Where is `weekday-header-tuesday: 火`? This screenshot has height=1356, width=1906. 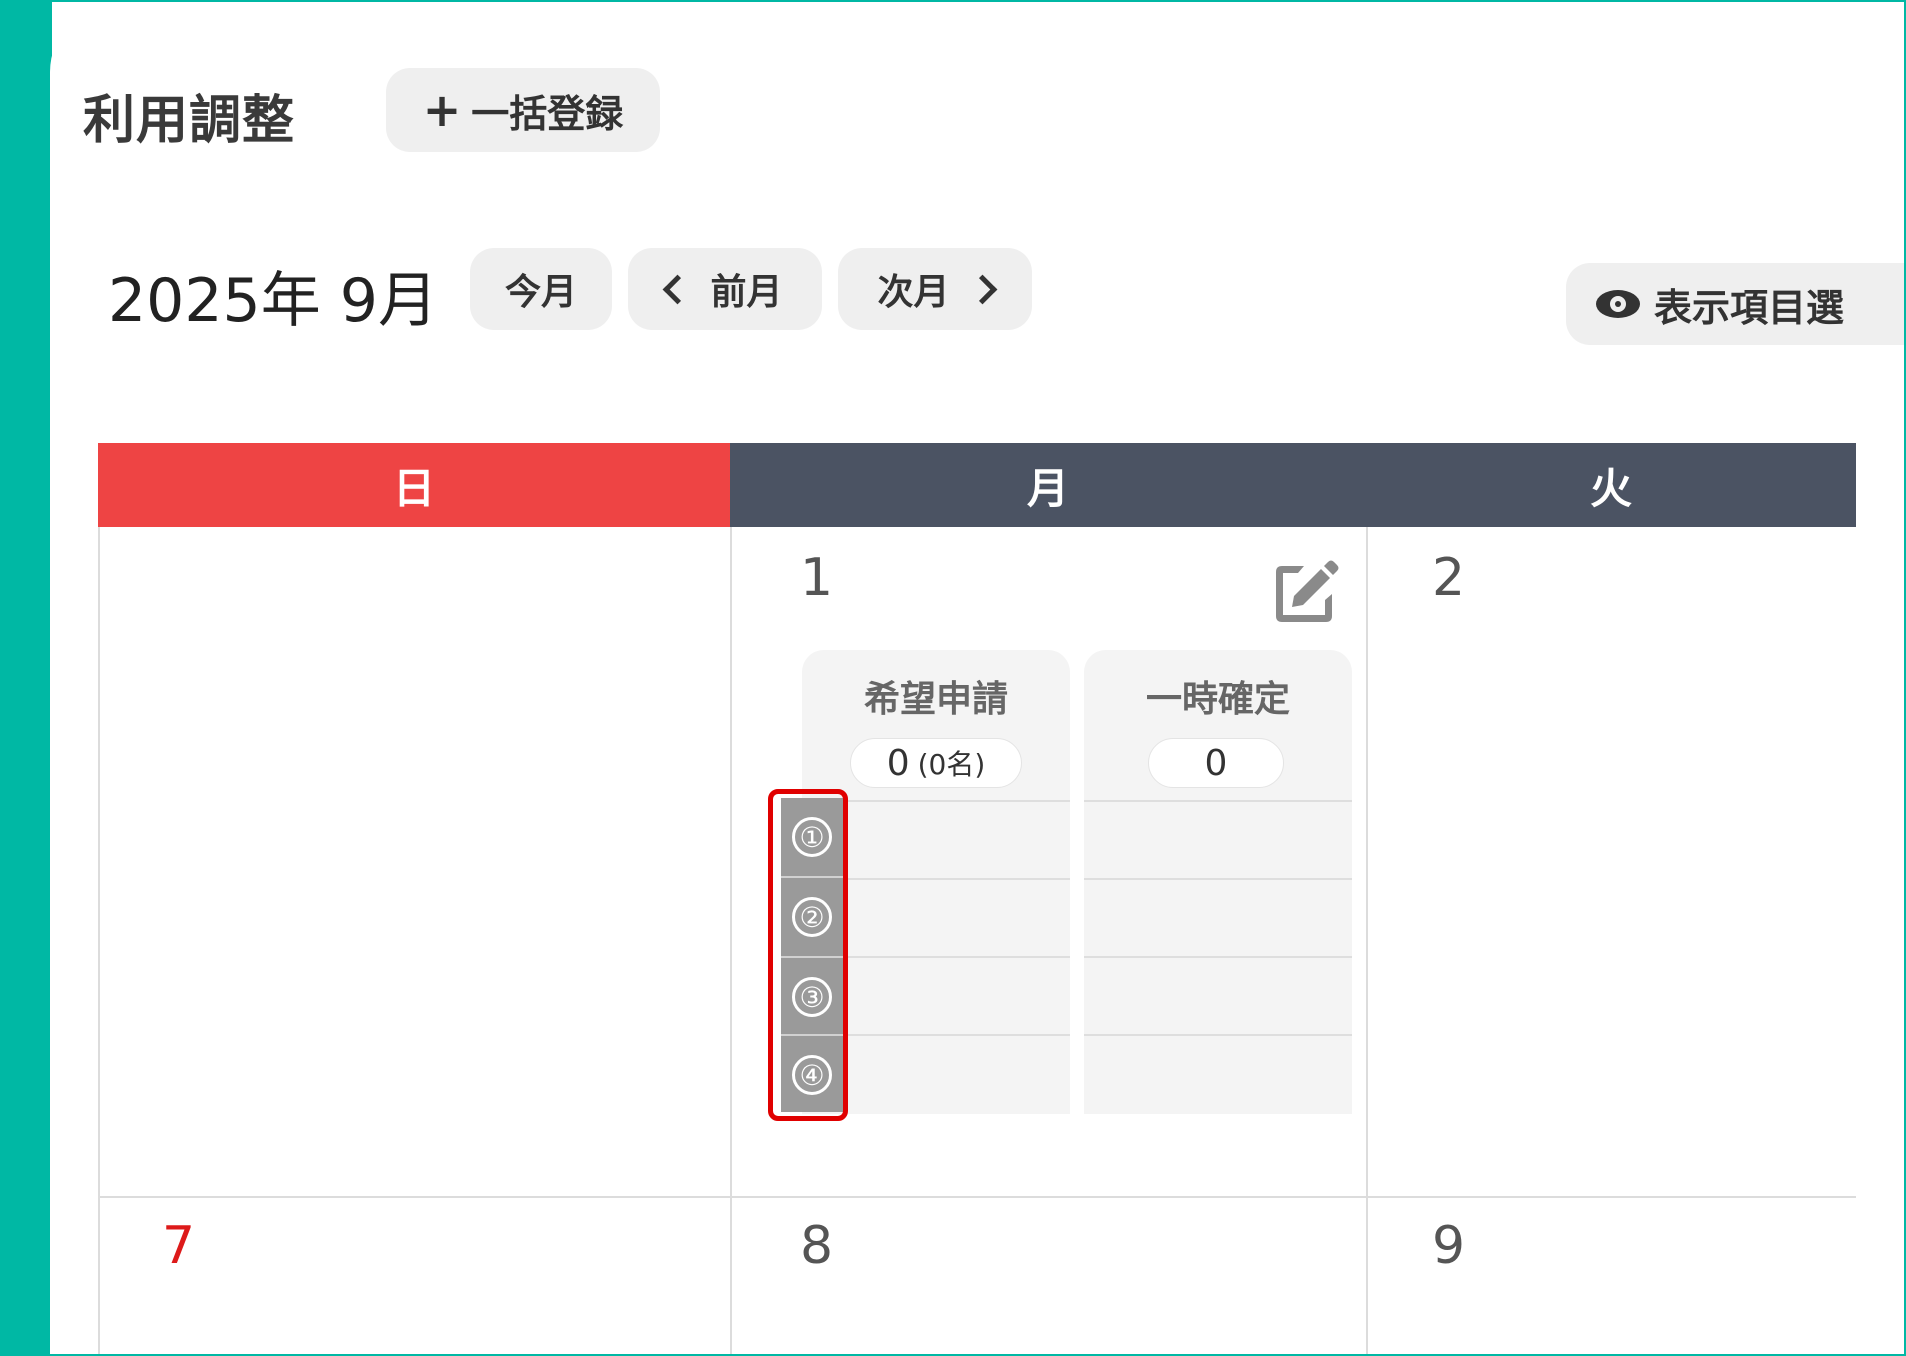
weekday-header-tuesday: 火 is located at coordinates (1611, 485).